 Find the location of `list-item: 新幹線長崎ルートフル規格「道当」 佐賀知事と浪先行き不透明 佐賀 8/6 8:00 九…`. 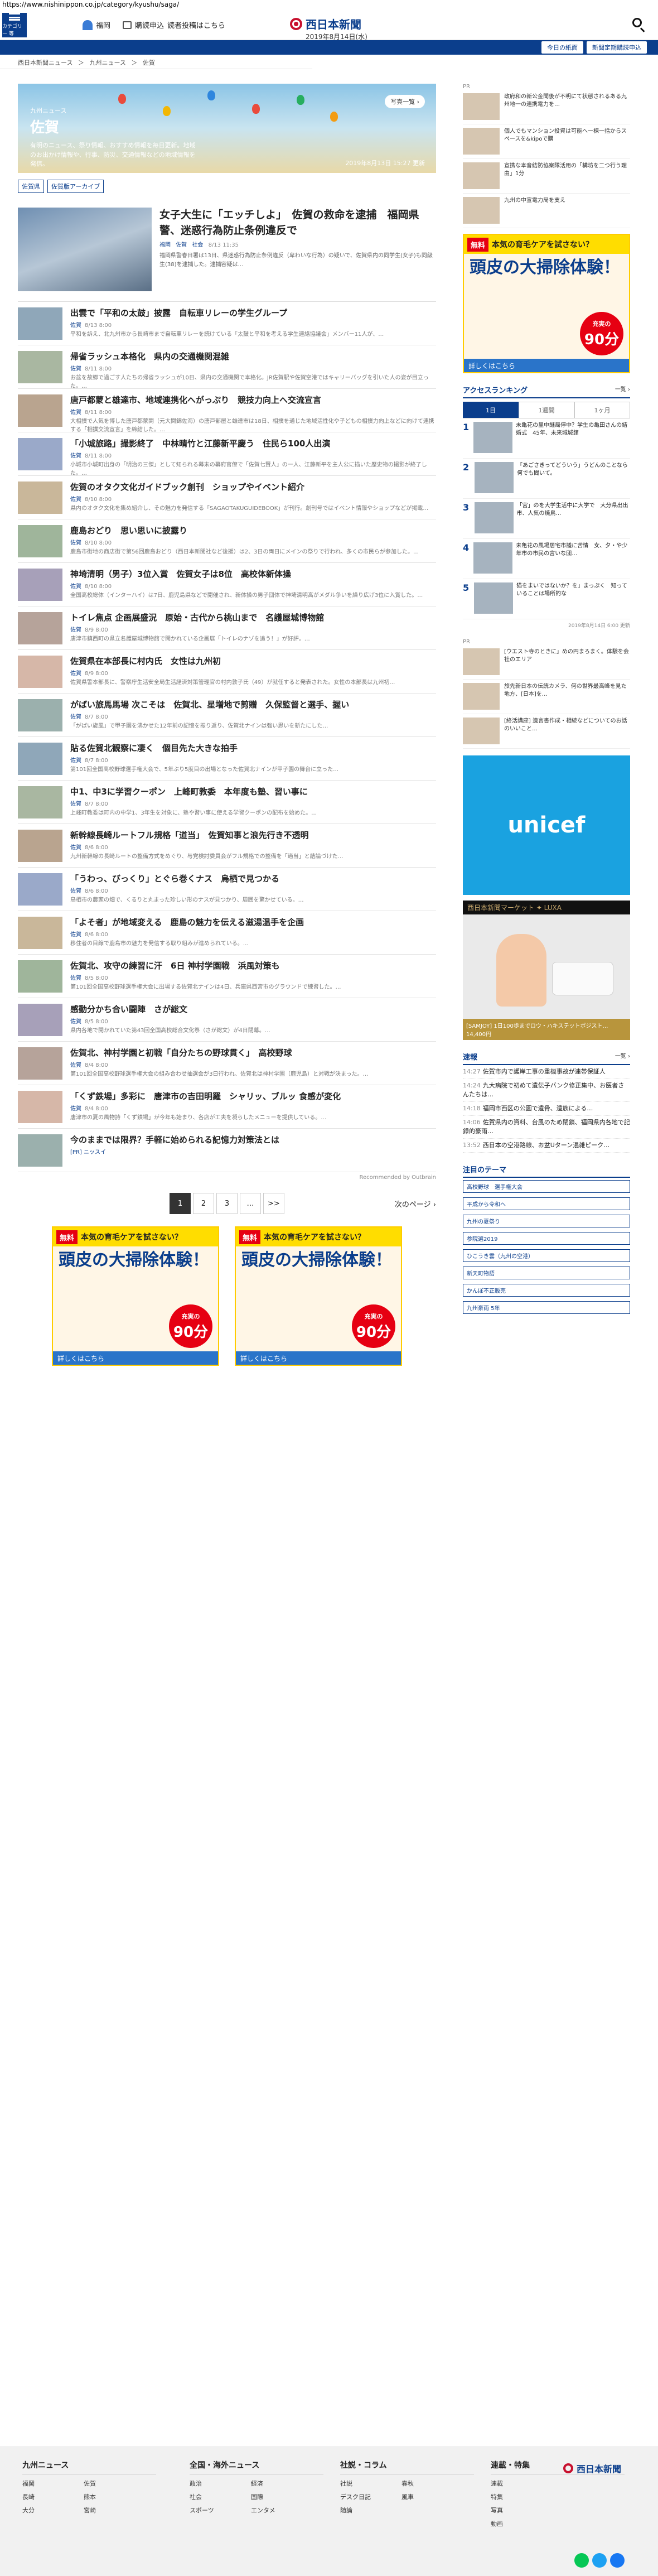

list-item: 新幹線長崎ルートフル規格「道当」 佐賀知事と浪先行き不透明 佐賀 8/6 8:00 九… is located at coordinates (227, 846).